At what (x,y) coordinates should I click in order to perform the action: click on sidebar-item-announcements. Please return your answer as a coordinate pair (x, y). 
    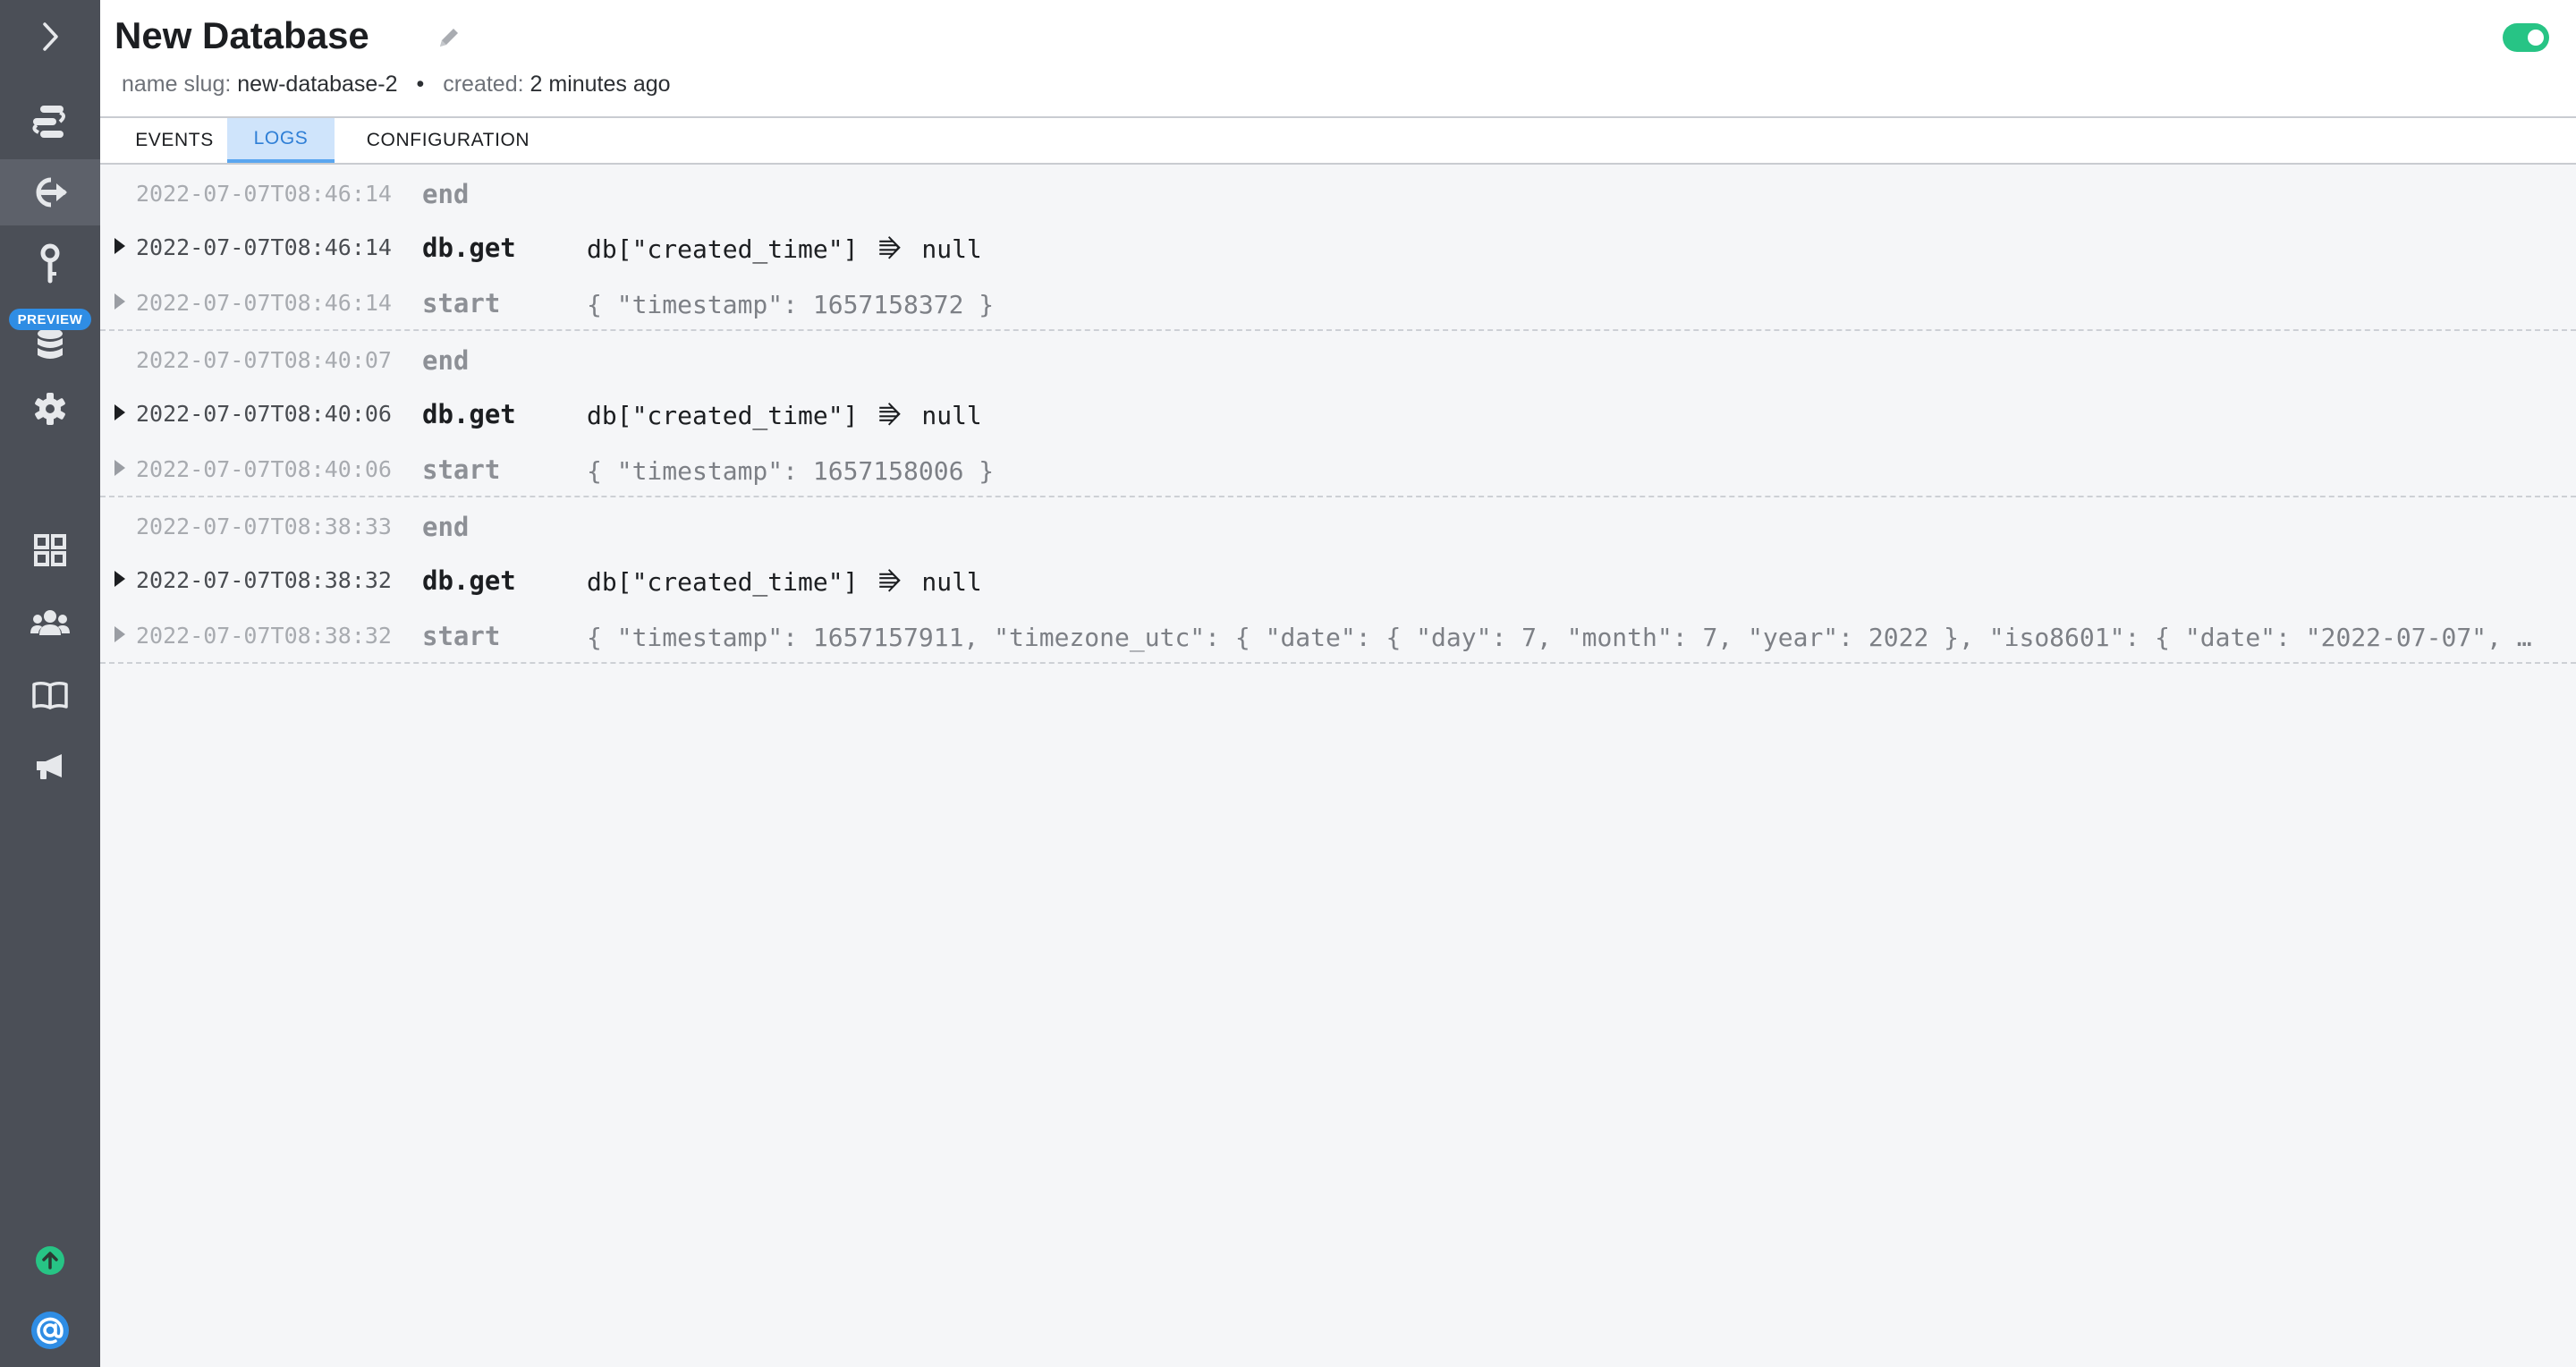
    Looking at the image, I should click on (50, 767).